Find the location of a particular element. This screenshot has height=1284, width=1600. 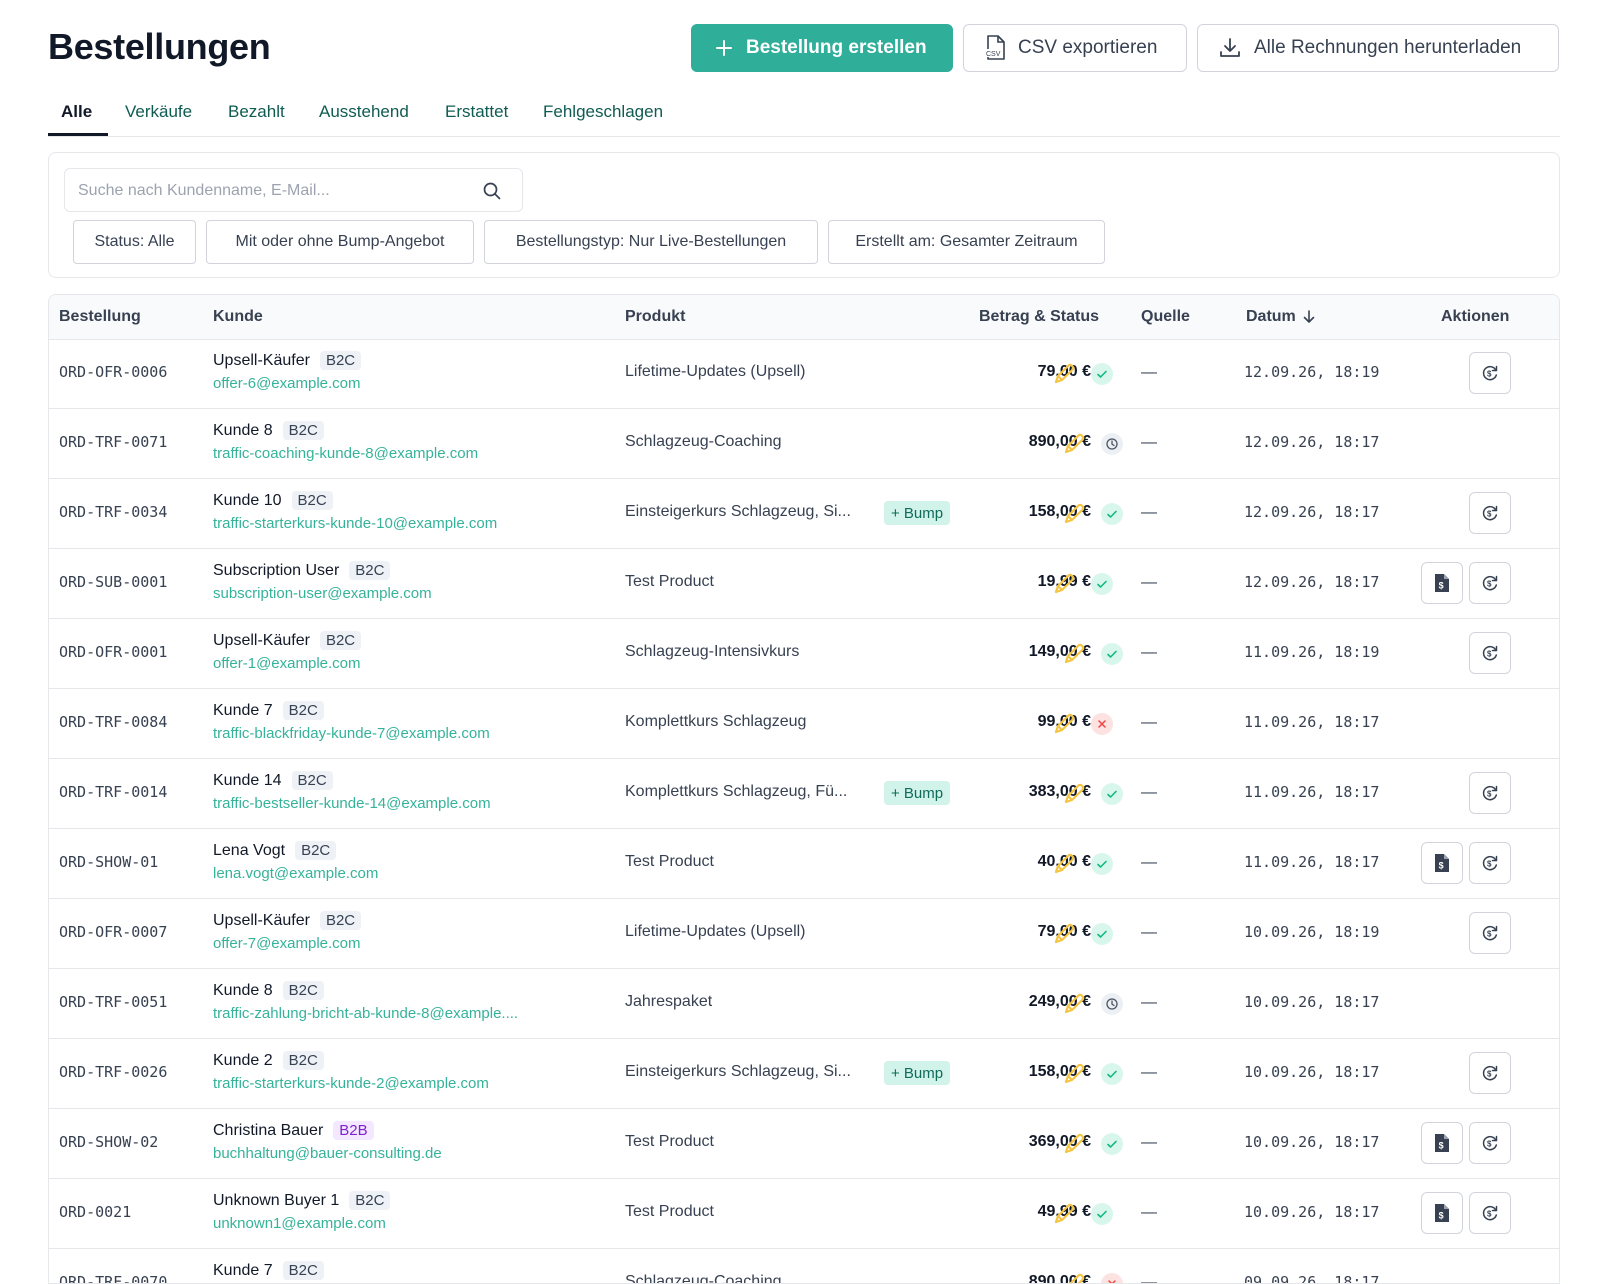

customer-email-link: subscription-user@example.com is located at coordinates (322, 593).